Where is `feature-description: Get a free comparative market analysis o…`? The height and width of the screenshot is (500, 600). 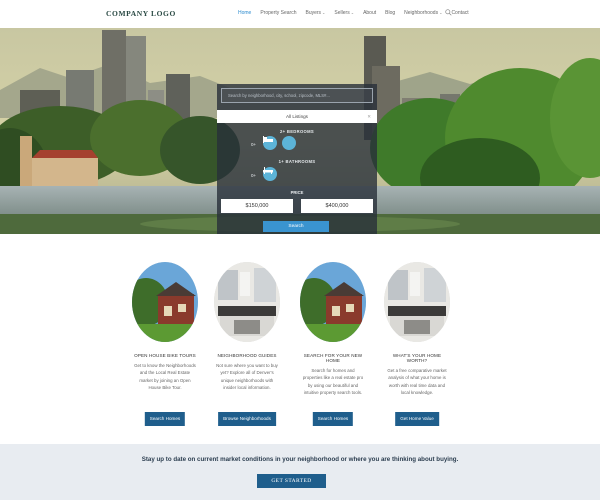 feature-description: Get a free comparative market analysis o… is located at coordinates (417, 382).